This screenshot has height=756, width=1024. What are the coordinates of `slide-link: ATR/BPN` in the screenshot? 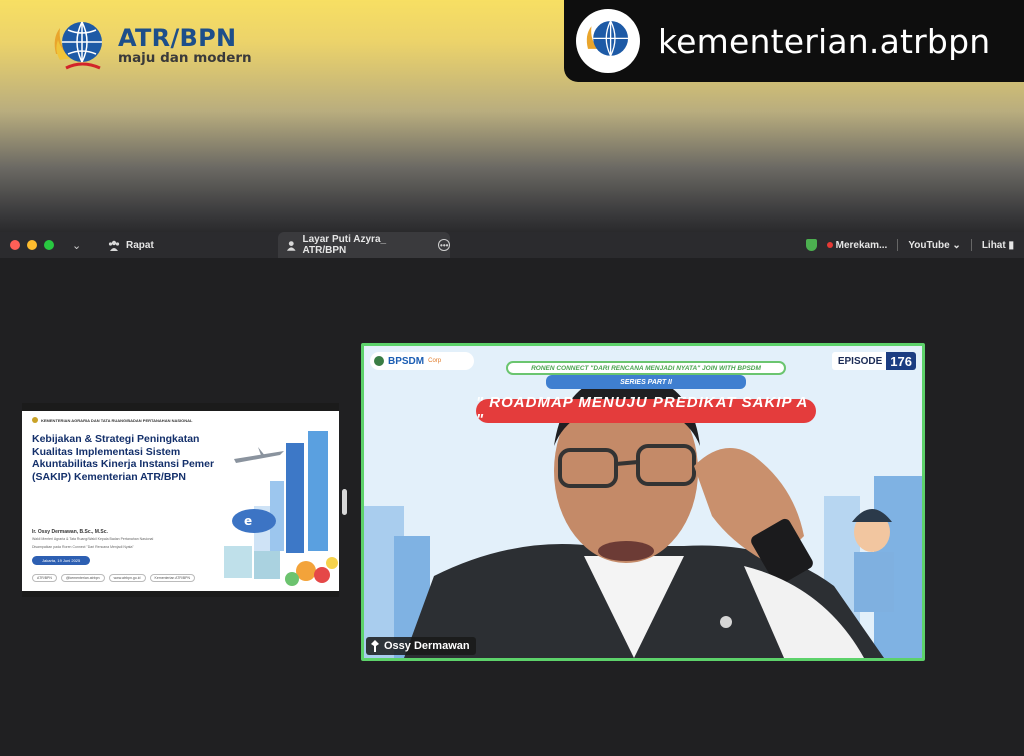 It's located at (44, 578).